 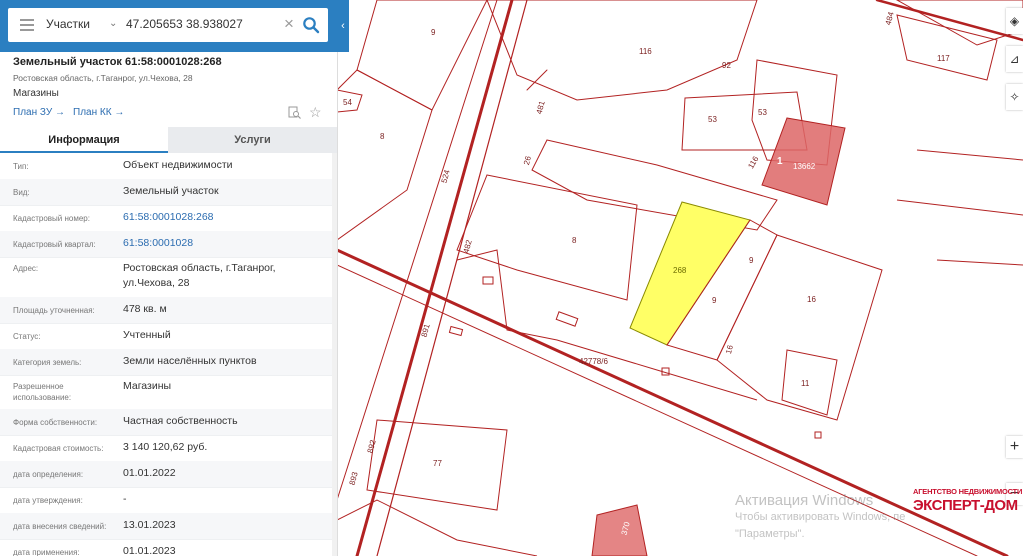 I want to click on attribute-label: дата утверждения:, so click(x=48, y=500).